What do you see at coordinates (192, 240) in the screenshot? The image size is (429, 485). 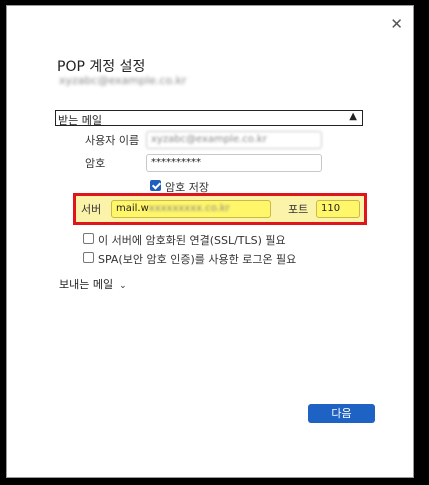 I see `ssl-label: 이 서버에 암호화된 연결(SSL/TLS) 필요` at bounding box center [192, 240].